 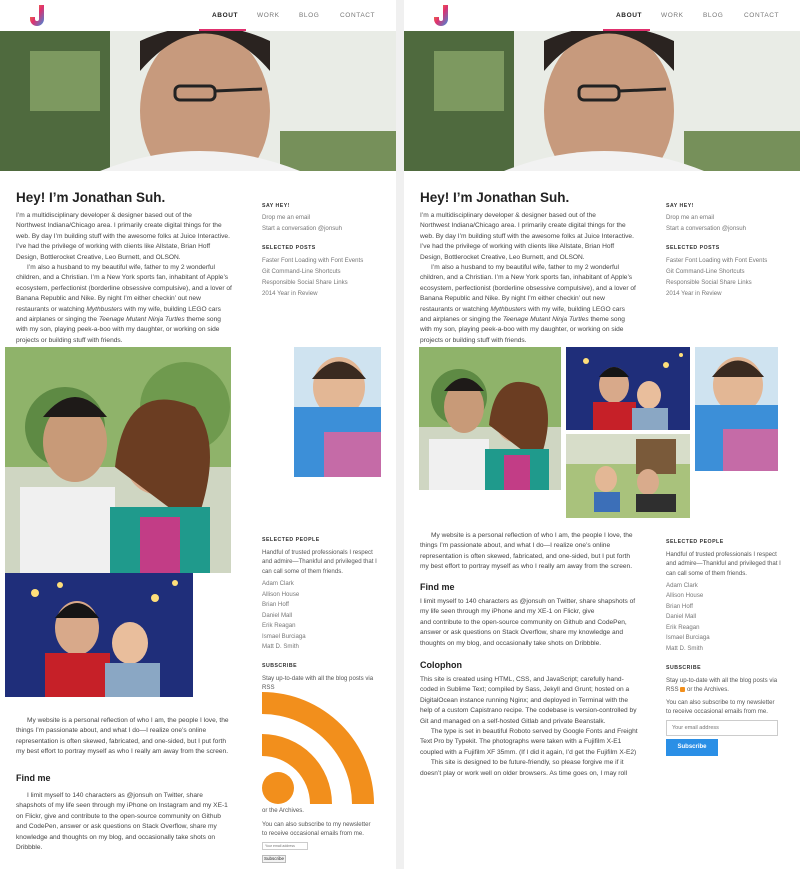 I want to click on rss-link: RSS, so click(x=672, y=689).